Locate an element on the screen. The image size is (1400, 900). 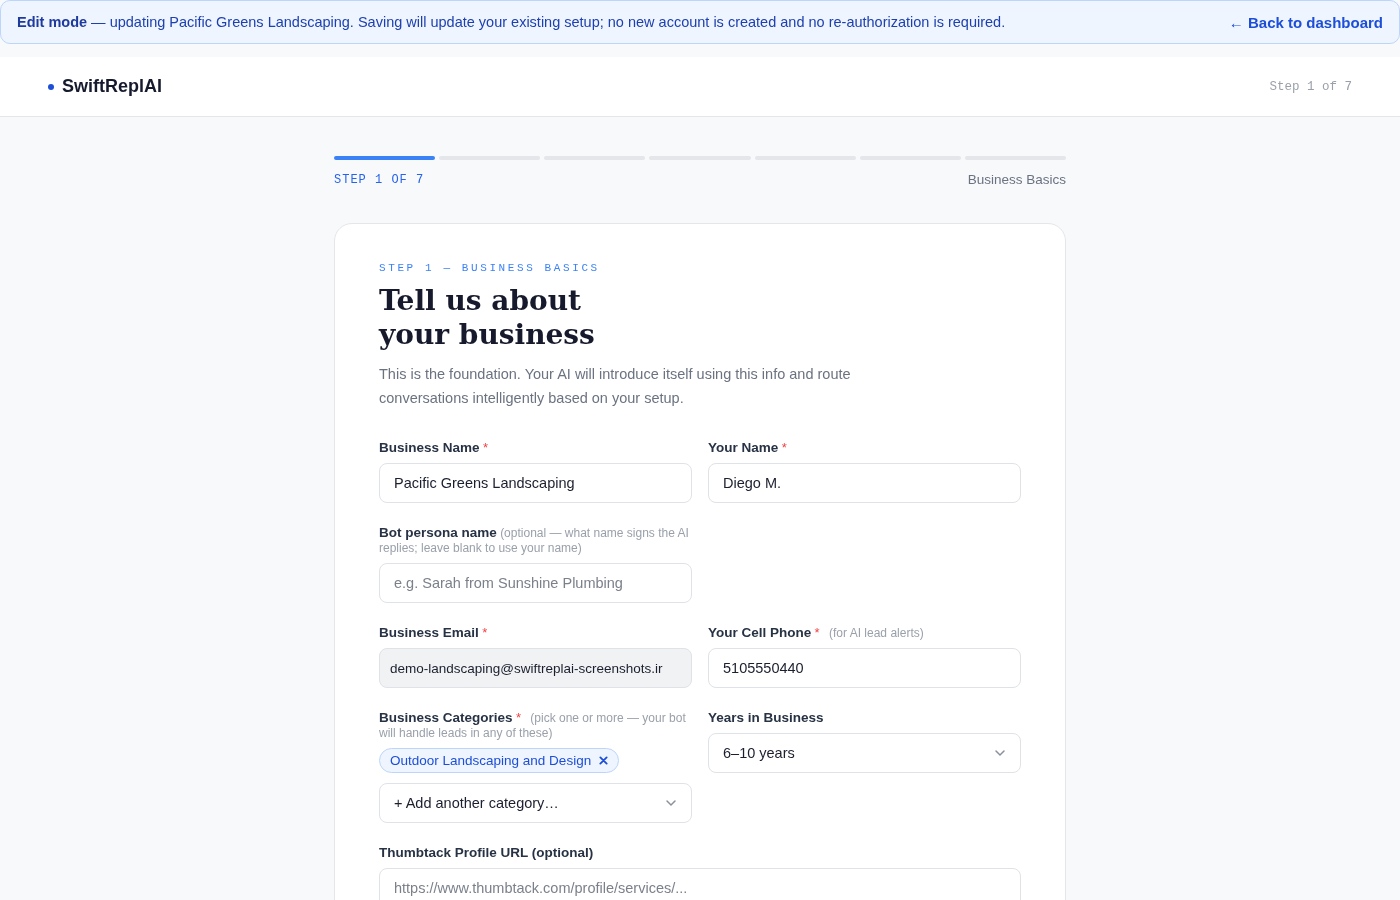
input-field: 5105550440 is located at coordinates (864, 668).